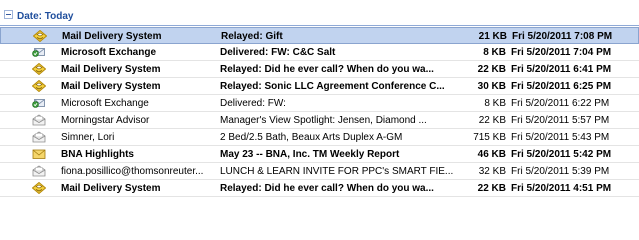 The width and height of the screenshot is (639, 240). Describe the element at coordinates (253, 103) in the screenshot. I see `message-subject: Delivered: FW:` at that location.